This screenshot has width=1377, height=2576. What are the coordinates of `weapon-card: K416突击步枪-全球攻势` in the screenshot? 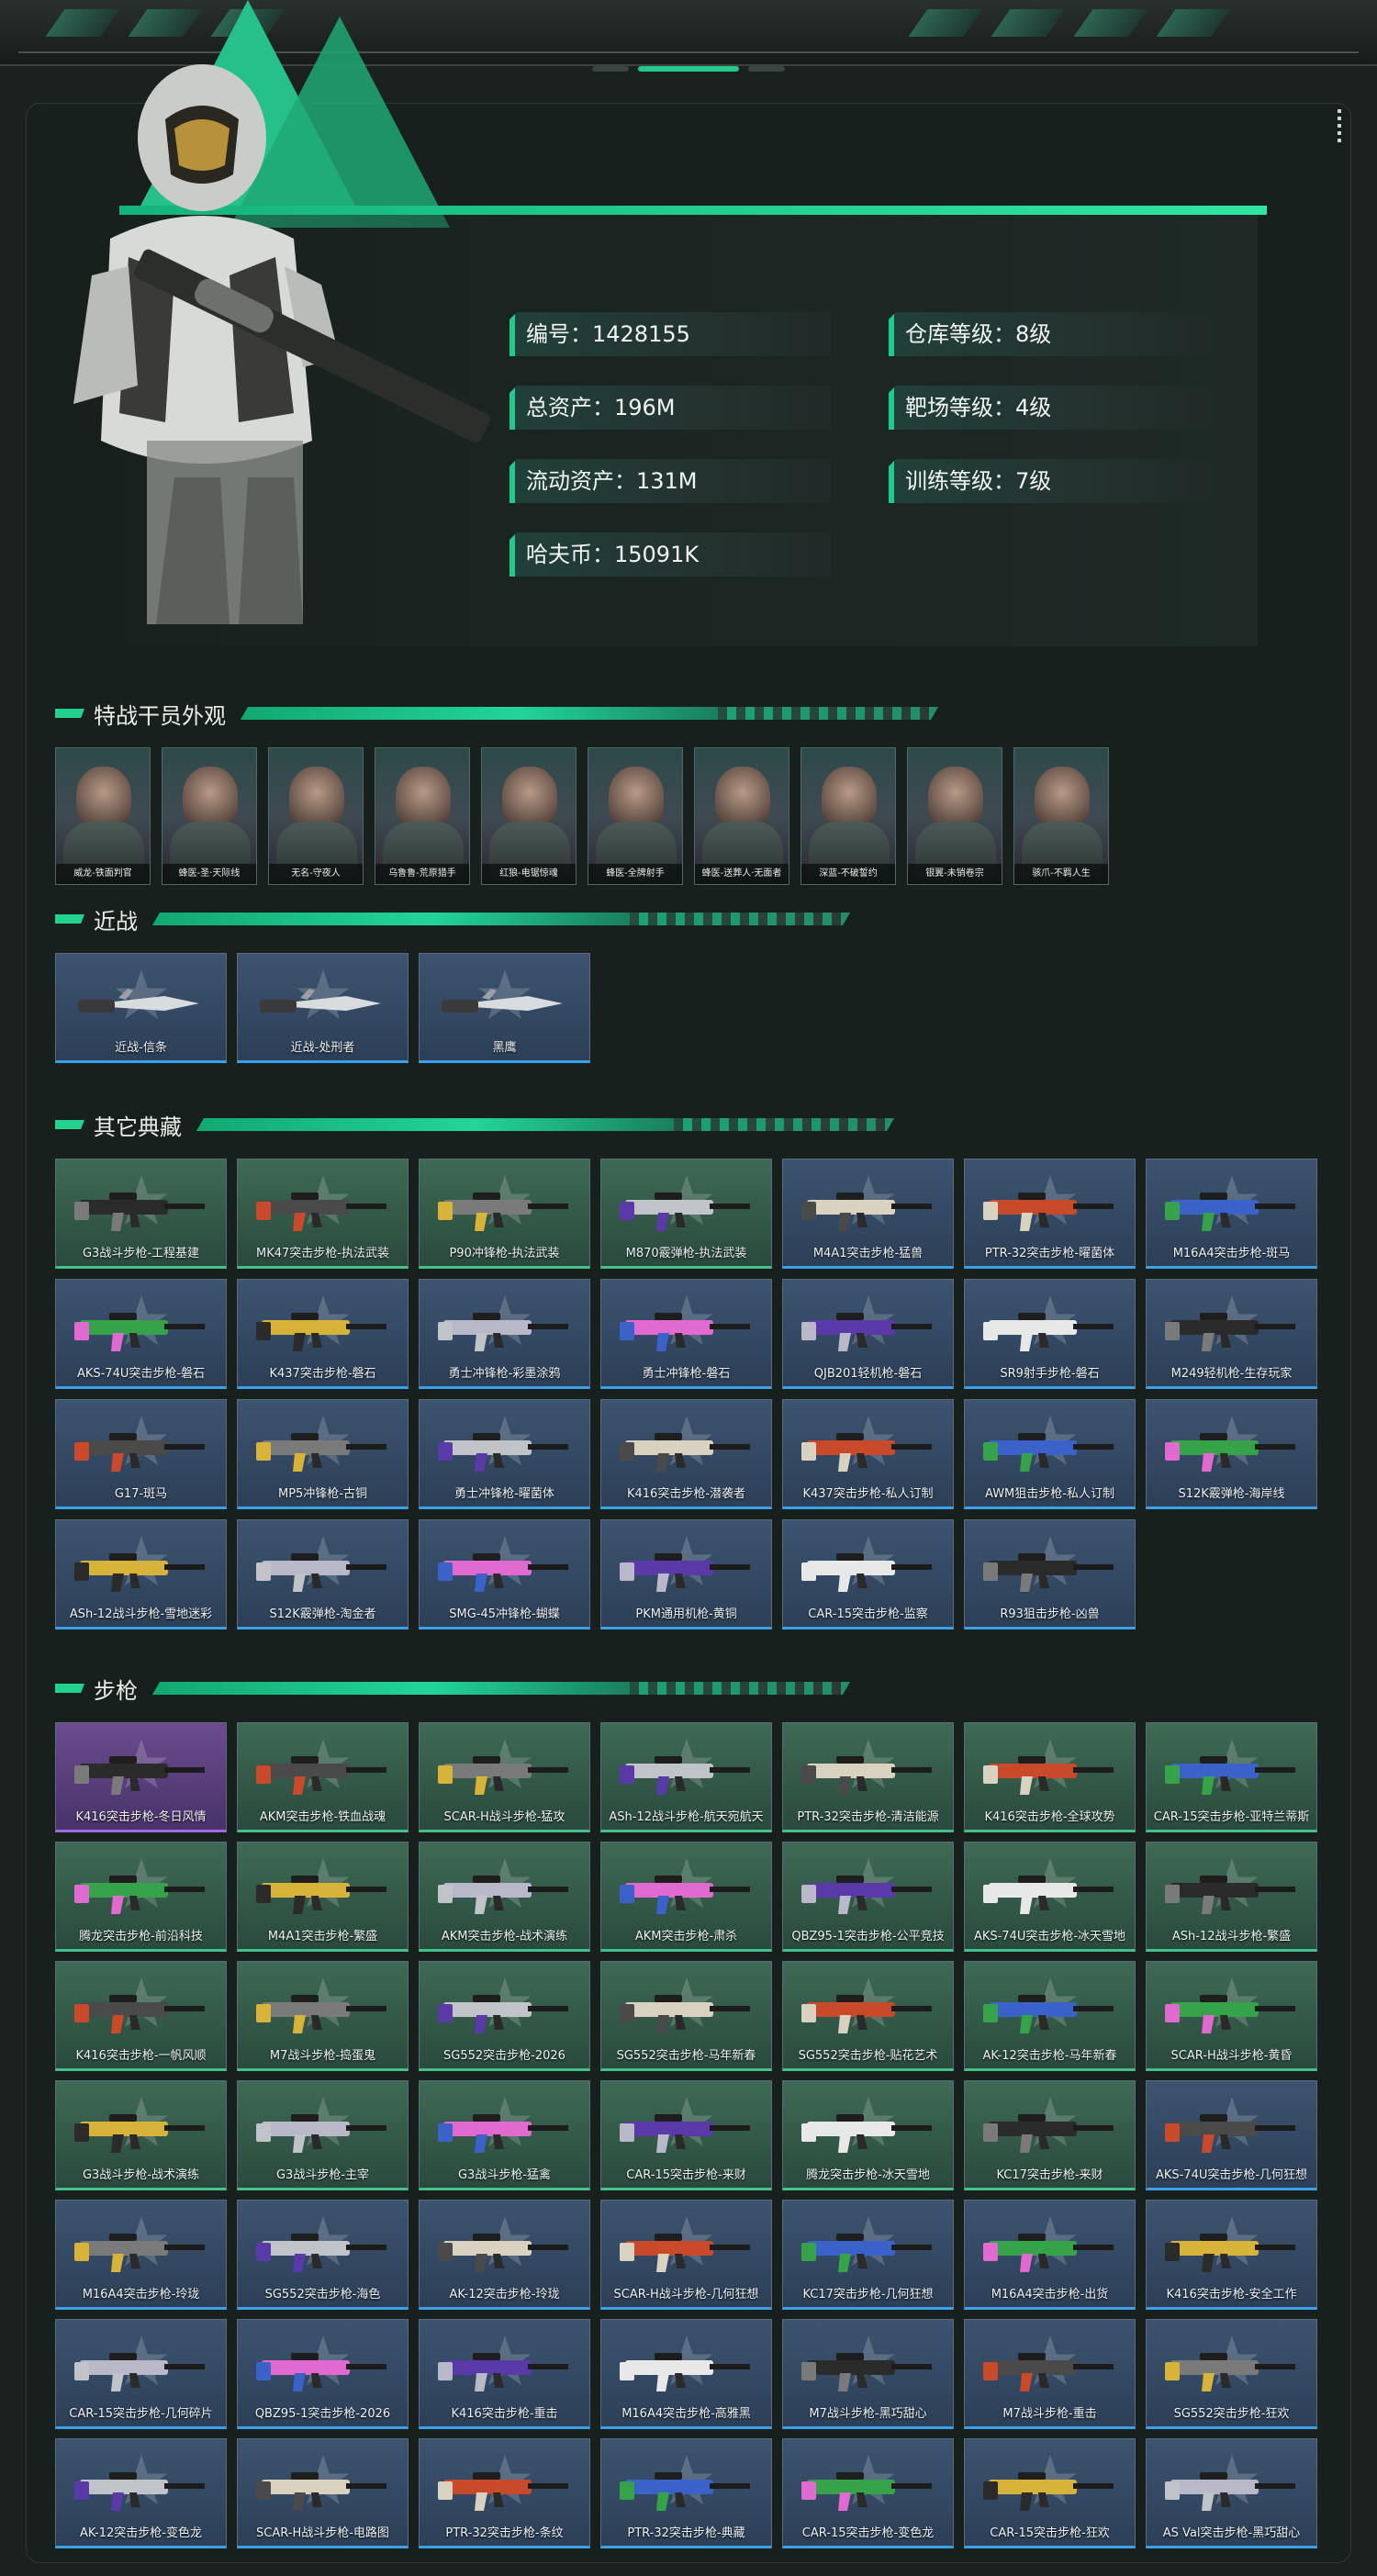 It's located at (1050, 1777).